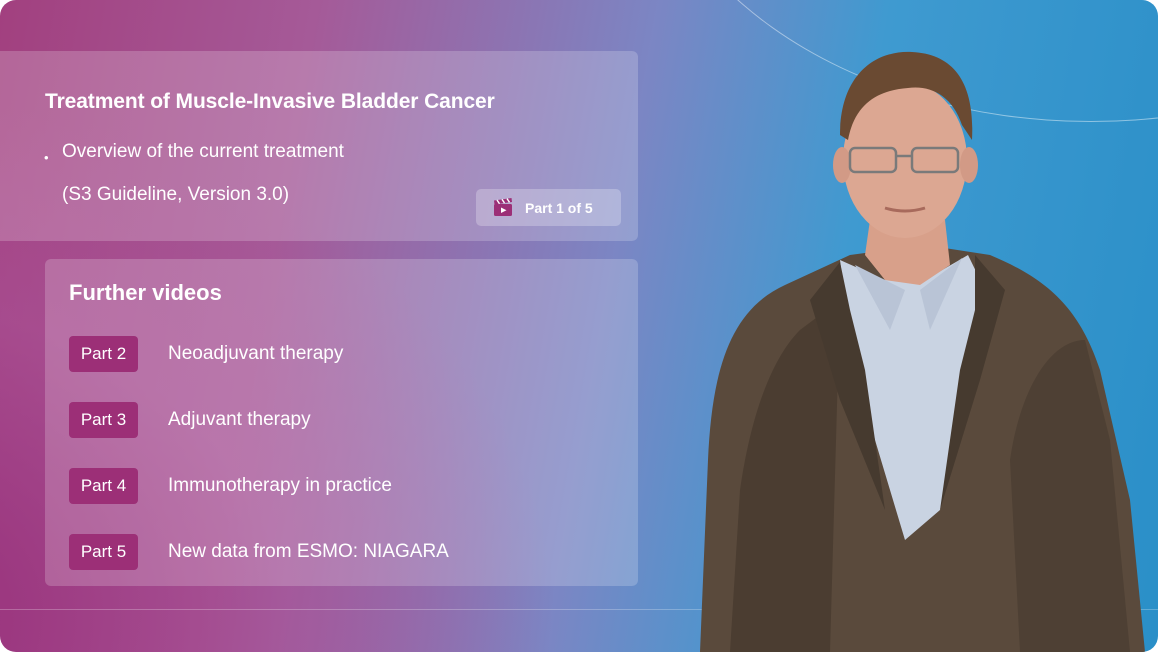 Image resolution: width=1158 pixels, height=652 pixels. What do you see at coordinates (176, 194) in the screenshot?
I see `guideline-subline: (S3 Guideline, Version 3.0)` at bounding box center [176, 194].